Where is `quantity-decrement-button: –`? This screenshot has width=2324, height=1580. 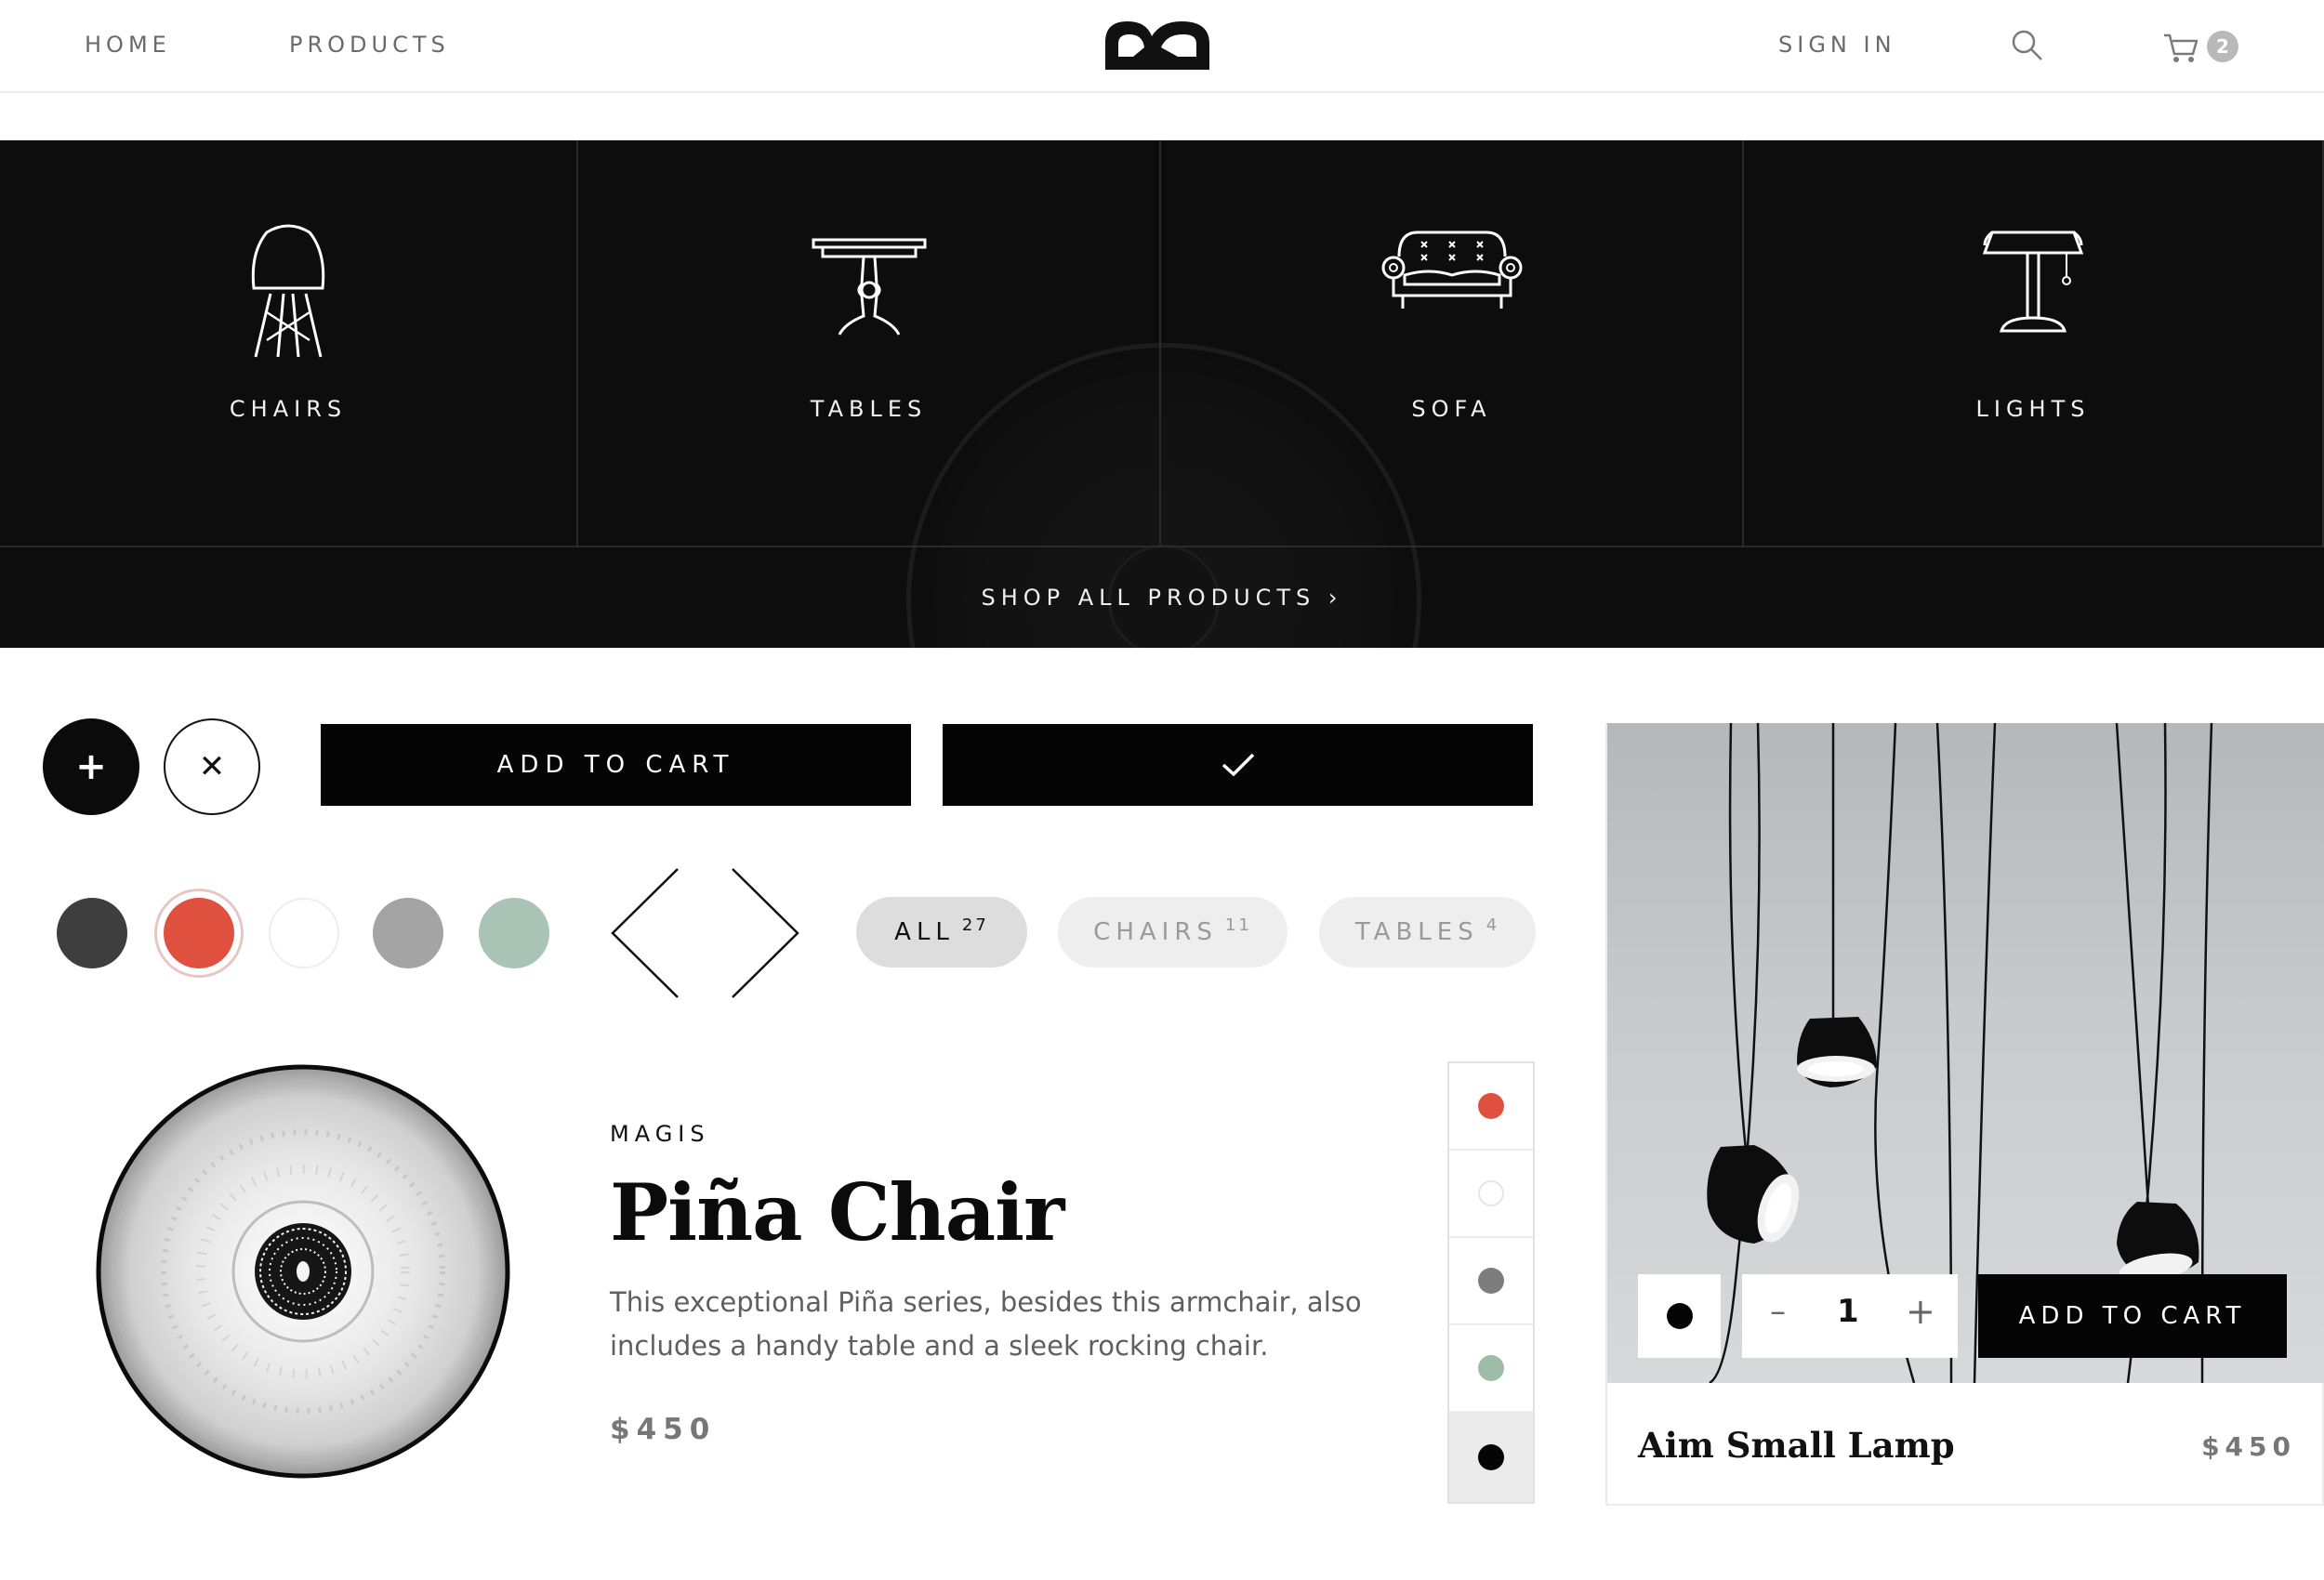 quantity-decrement-button: – is located at coordinates (1778, 1311).